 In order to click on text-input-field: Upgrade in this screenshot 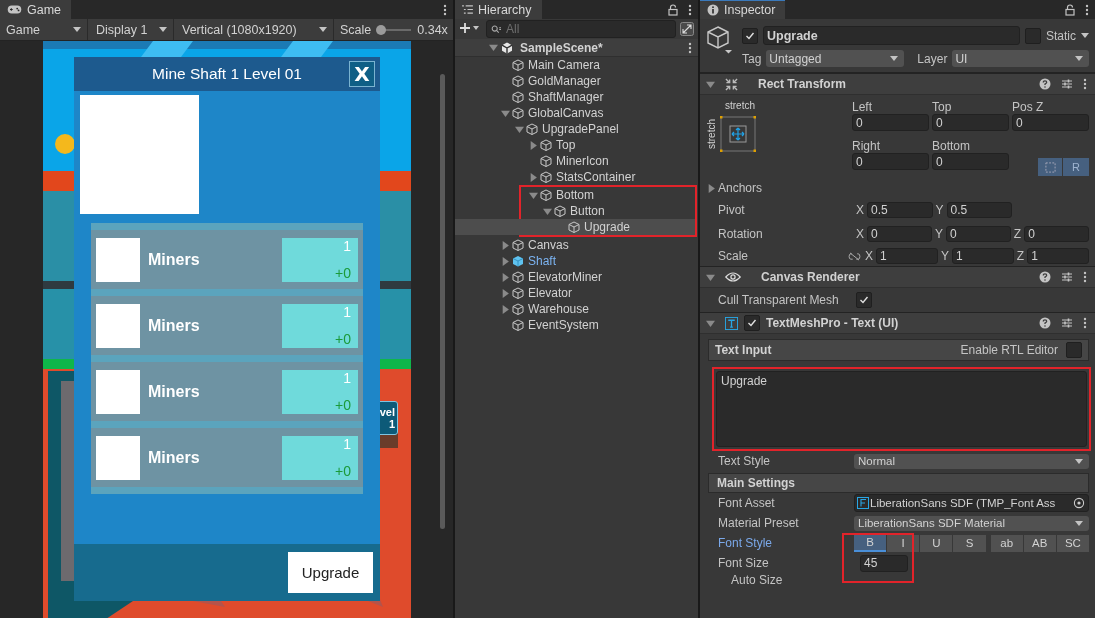, I will do `click(901, 409)`.